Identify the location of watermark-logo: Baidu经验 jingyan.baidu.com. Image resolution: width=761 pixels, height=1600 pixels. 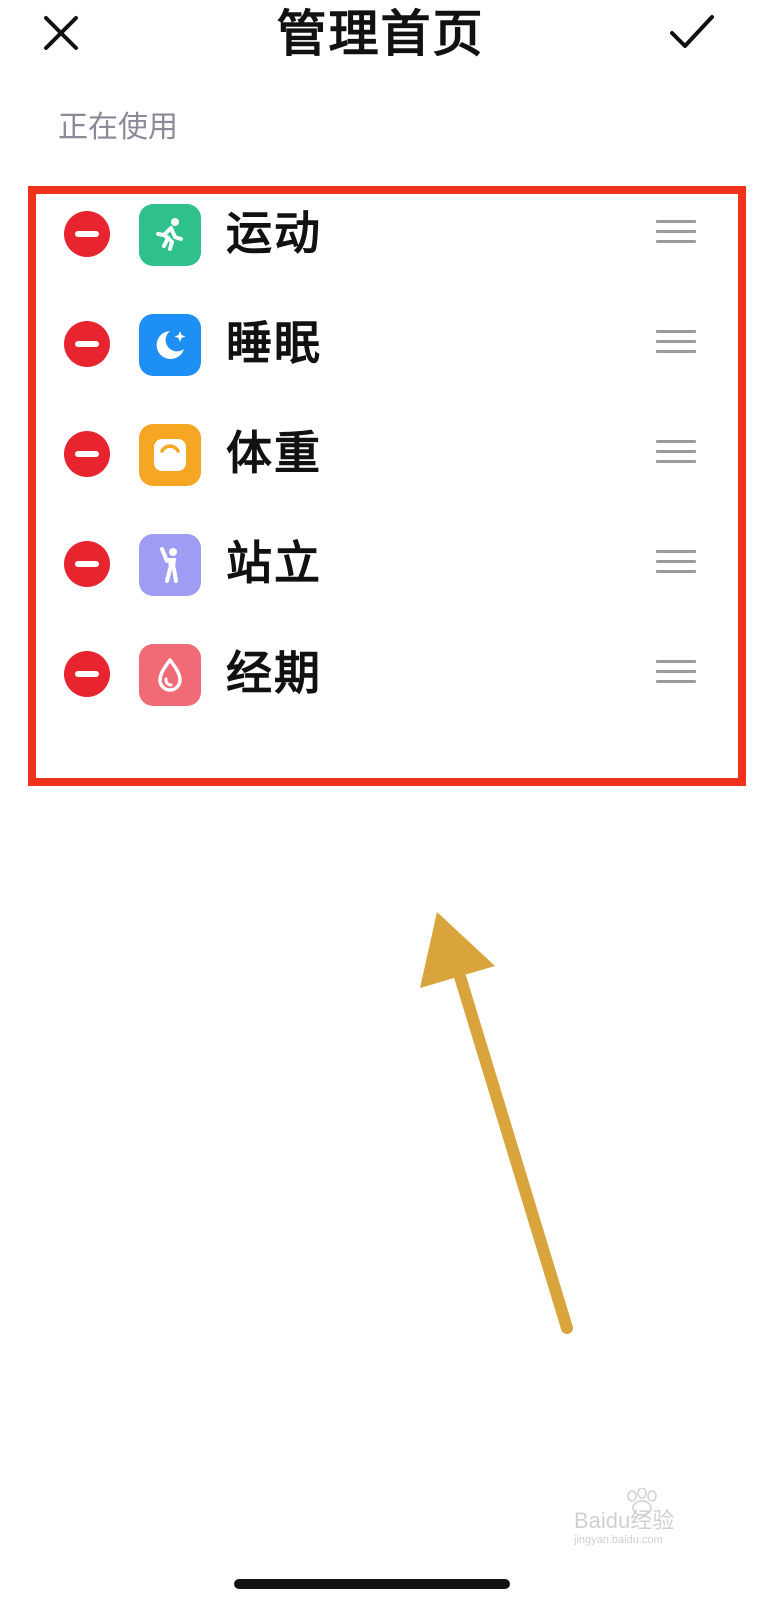
(624, 1517).